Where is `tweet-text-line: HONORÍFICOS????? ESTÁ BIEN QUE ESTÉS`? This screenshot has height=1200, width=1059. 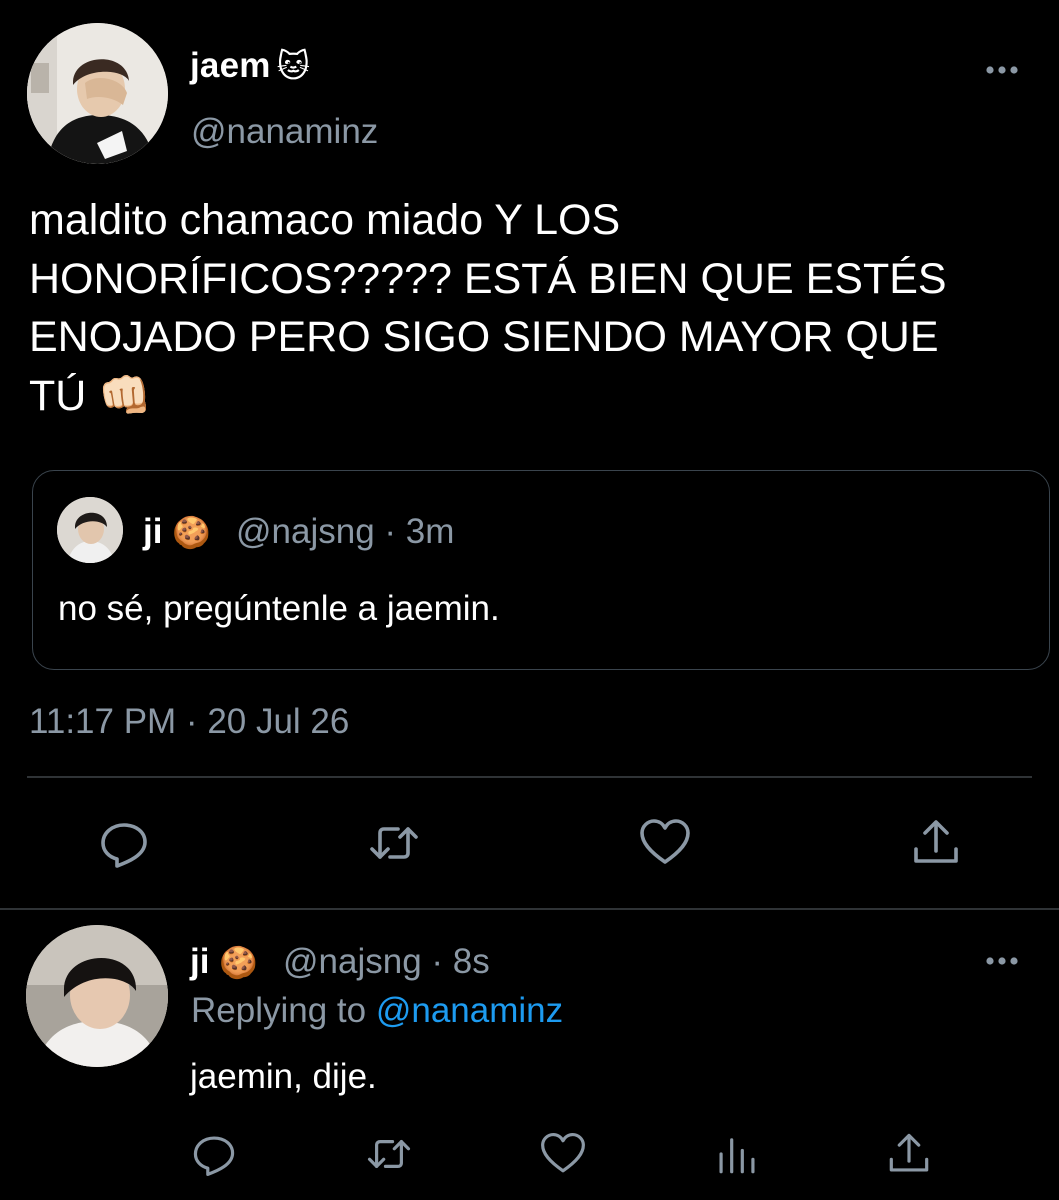
tweet-text-line: HONORÍFICOS????? ESTÁ BIEN QUE ESTÉS is located at coordinates (488, 278).